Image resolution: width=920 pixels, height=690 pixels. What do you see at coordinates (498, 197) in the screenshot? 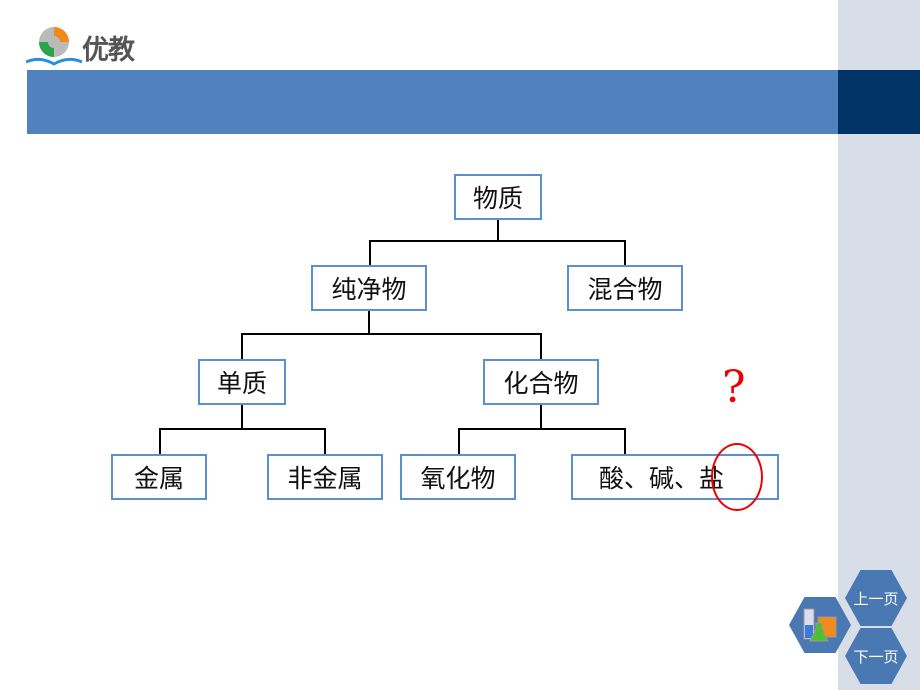
I see `node-matter: 物质` at bounding box center [498, 197].